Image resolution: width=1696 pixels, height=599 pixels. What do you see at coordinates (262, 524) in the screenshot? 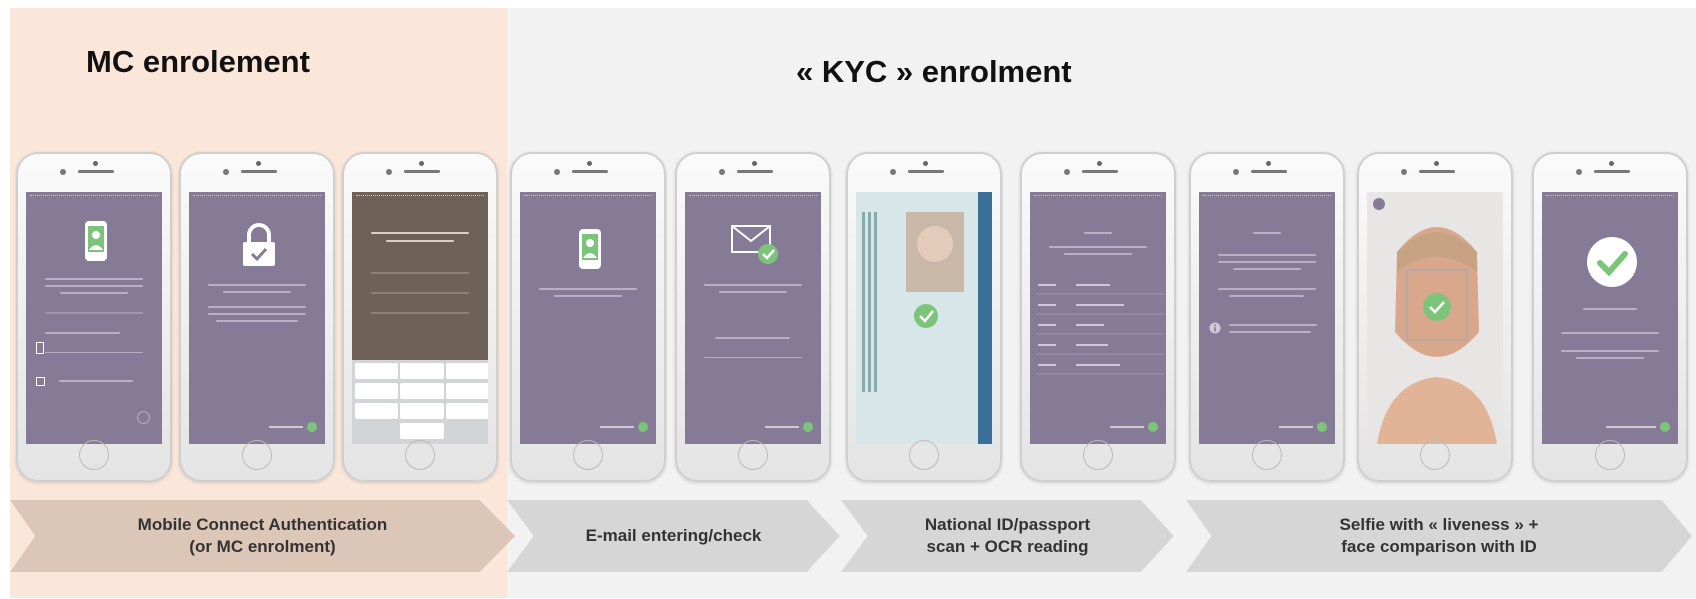
I see `step-label-line1: Mobile Connect Authentication` at bounding box center [262, 524].